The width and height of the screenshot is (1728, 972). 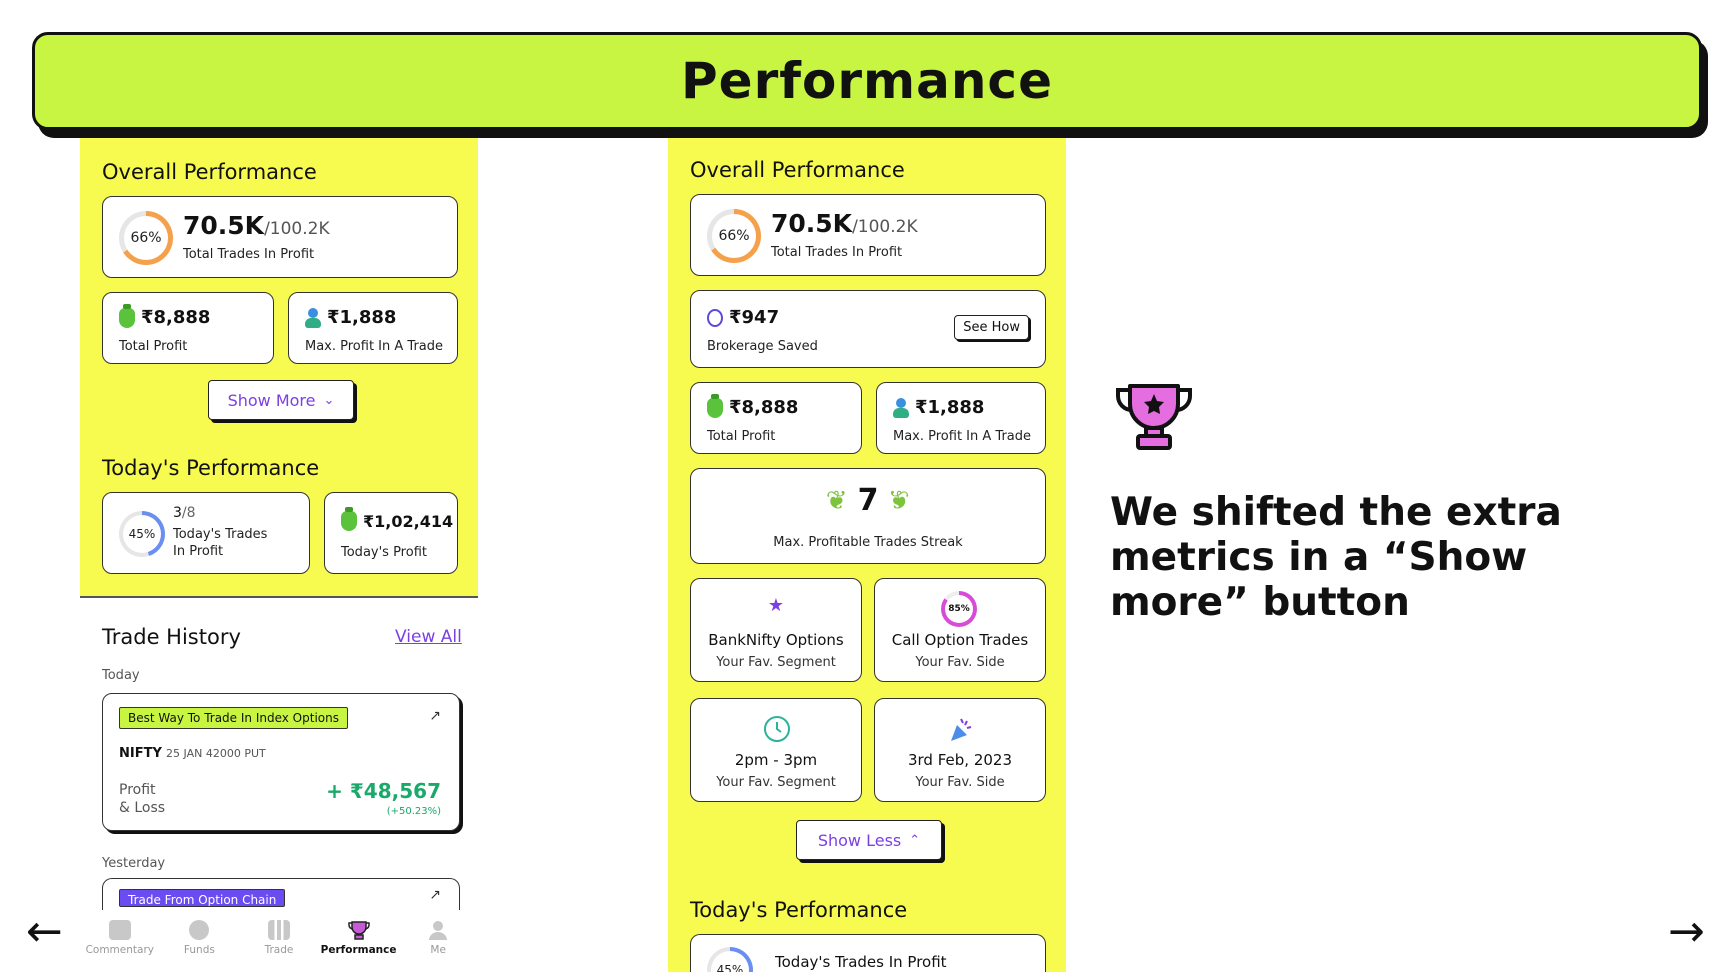 What do you see at coordinates (281, 400) in the screenshot?
I see `show-more-button: Show More ⌄` at bounding box center [281, 400].